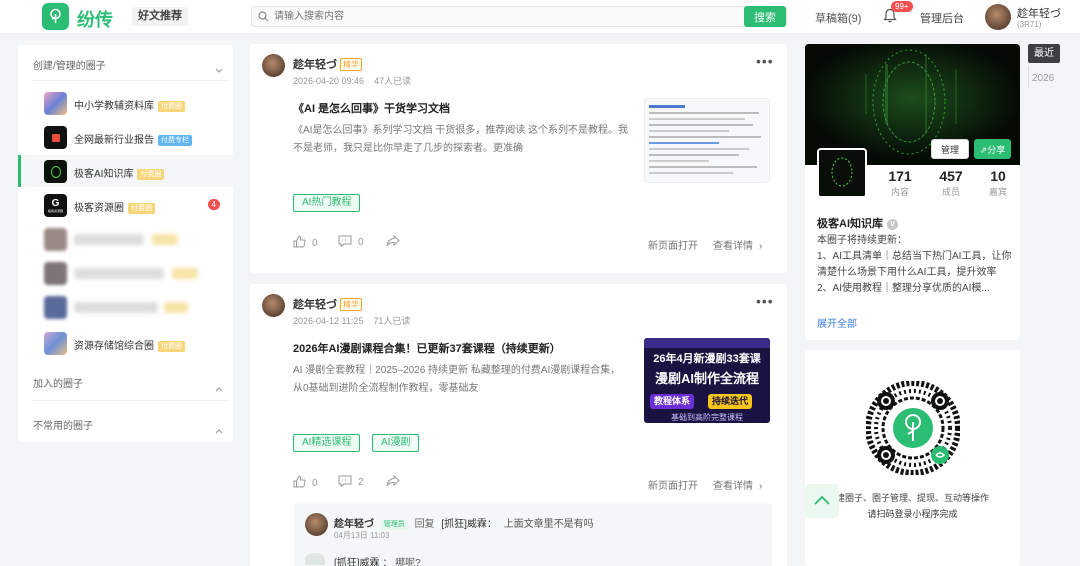 The width and height of the screenshot is (1080, 566). Describe the element at coordinates (263, 18) in the screenshot. I see `search-icon` at that location.